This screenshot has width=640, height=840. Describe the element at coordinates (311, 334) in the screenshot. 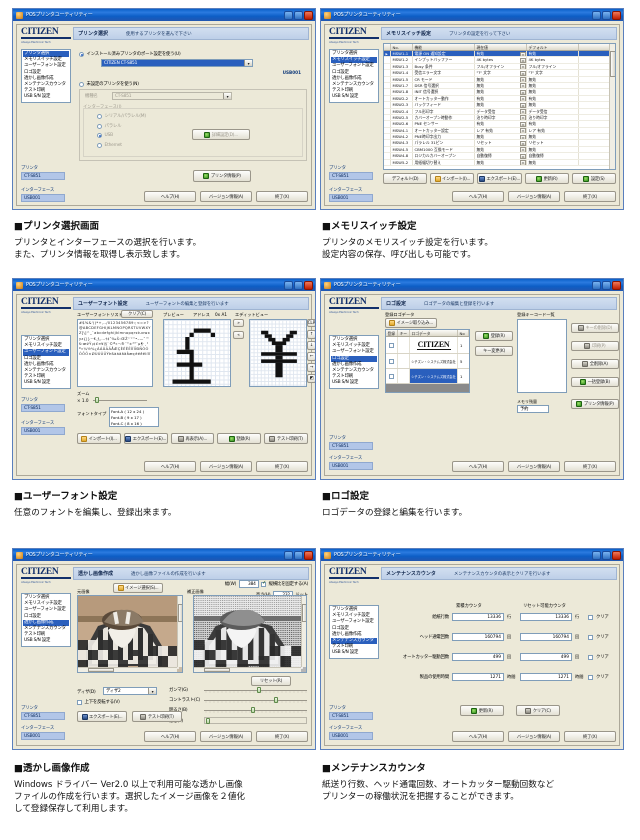

I see `shift-up-button: ↑` at that location.